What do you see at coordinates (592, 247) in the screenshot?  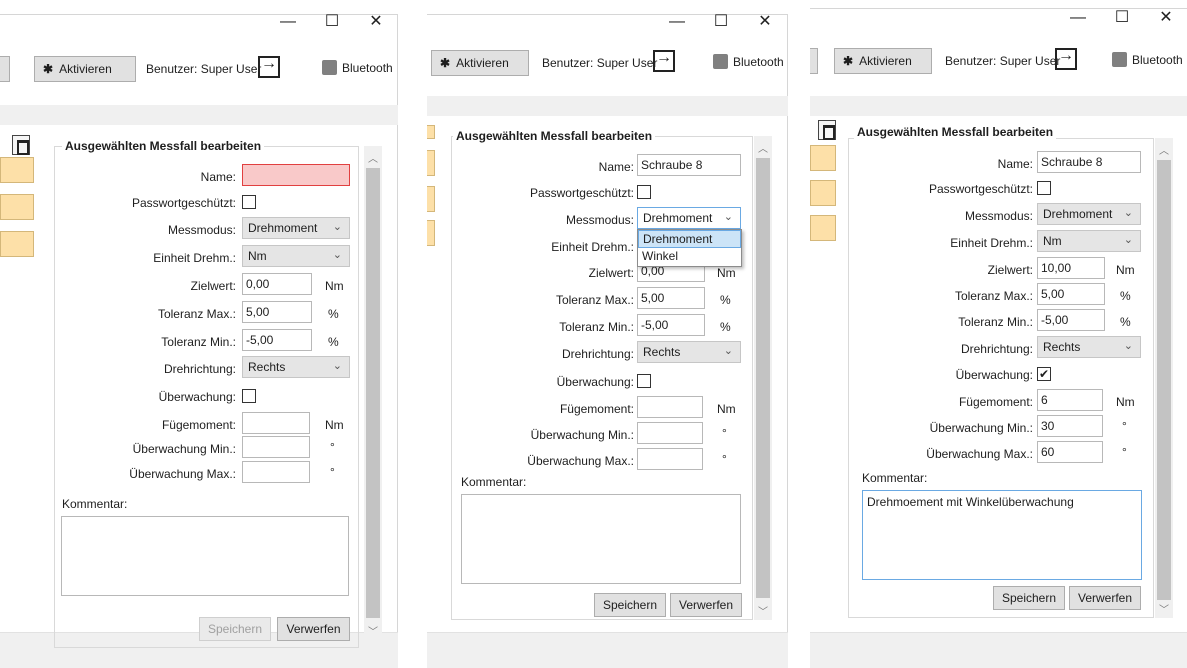 I see `unit-label: Einheit Drehm.:` at bounding box center [592, 247].